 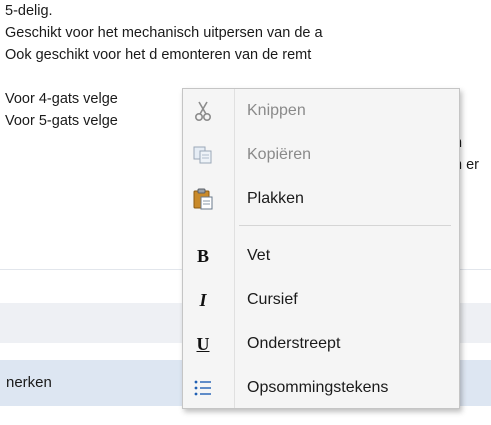 What do you see at coordinates (29, 11) in the screenshot?
I see `description-line: 5-delig.` at bounding box center [29, 11].